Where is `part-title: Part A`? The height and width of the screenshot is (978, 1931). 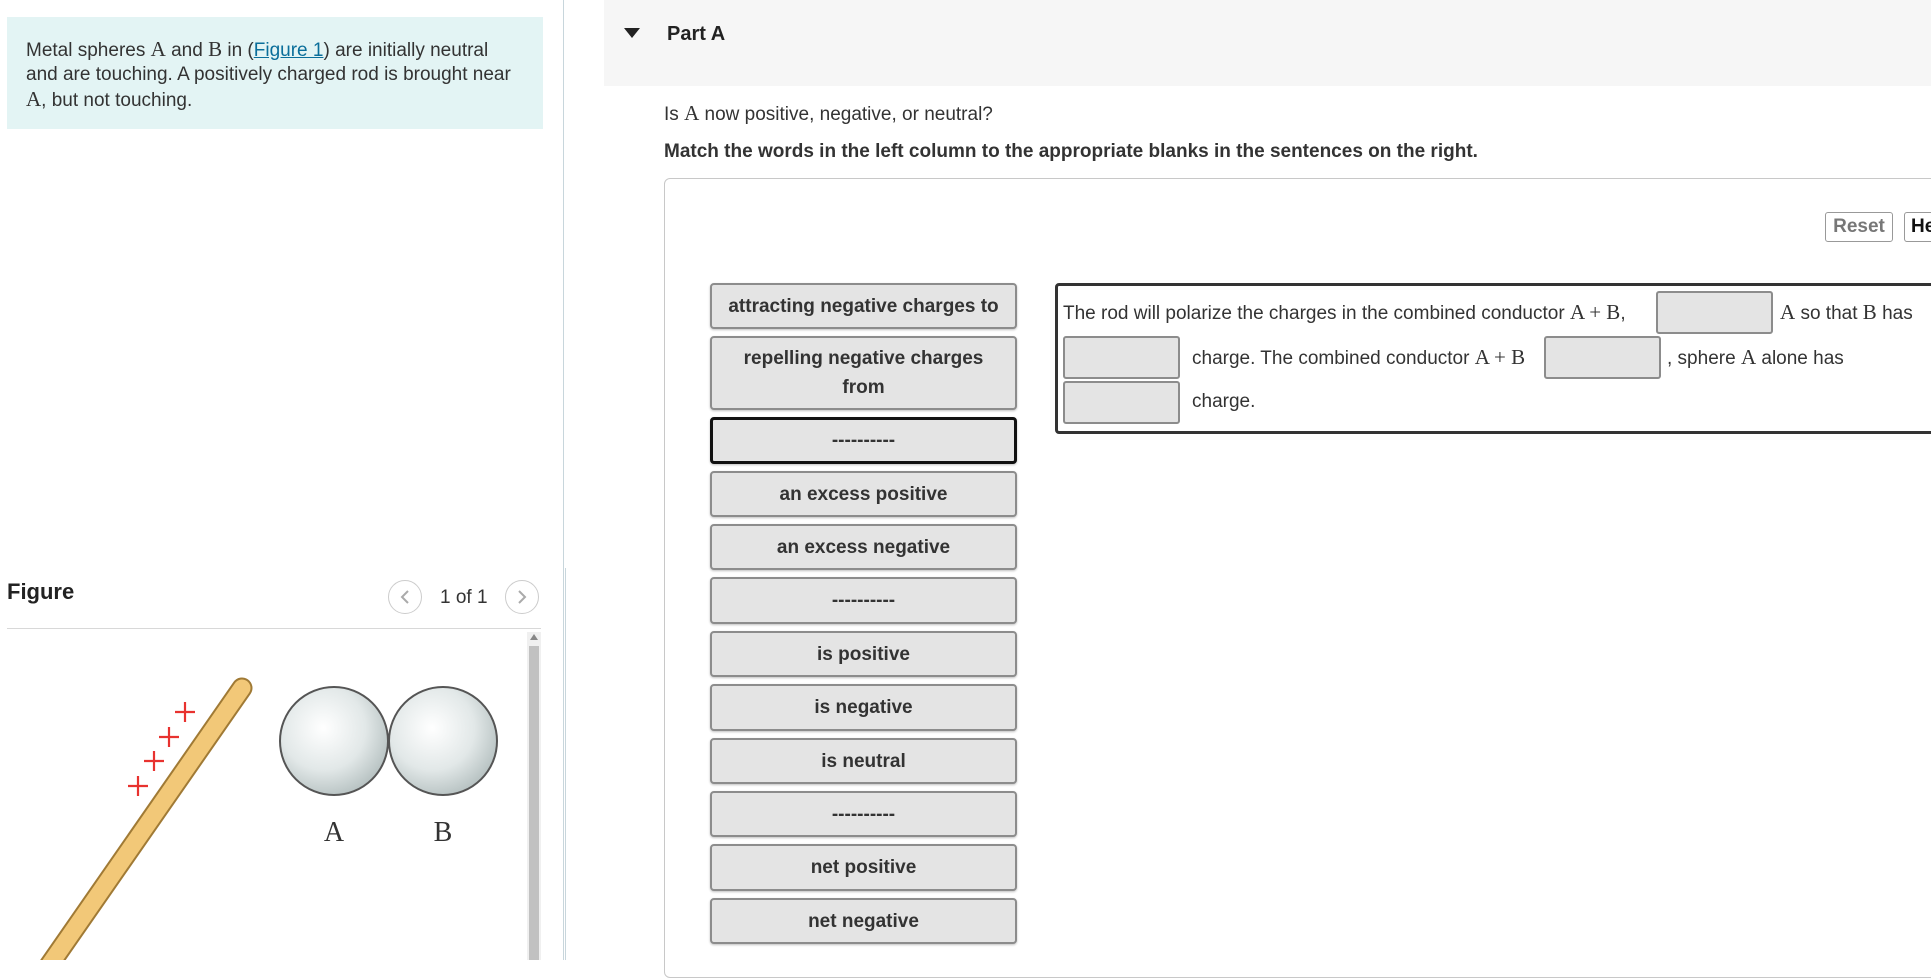
part-title: Part A is located at coordinates (696, 34).